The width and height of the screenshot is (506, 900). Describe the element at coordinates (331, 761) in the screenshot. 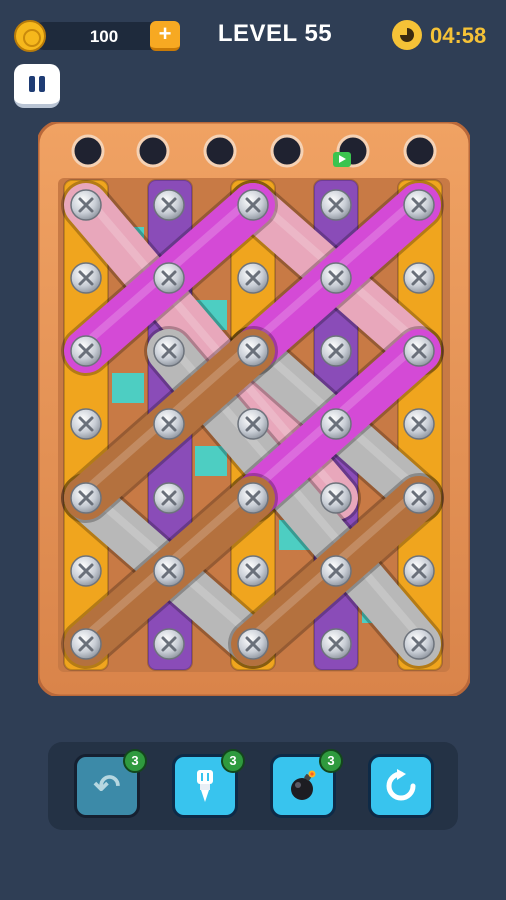

I see `bomb-count-badge: 3` at that location.